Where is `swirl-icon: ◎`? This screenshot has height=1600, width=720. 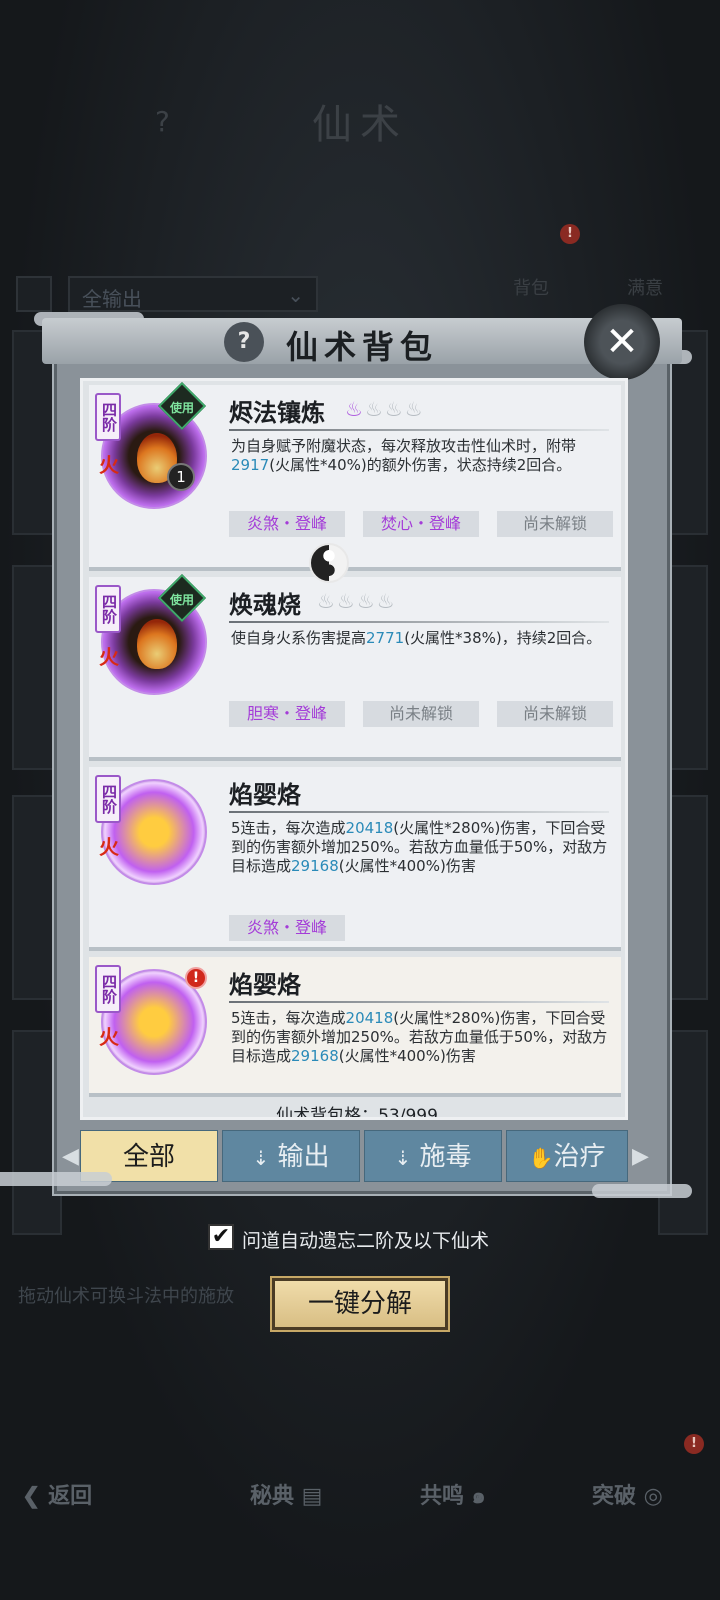
swirl-icon: ◎ is located at coordinates (649, 1496).